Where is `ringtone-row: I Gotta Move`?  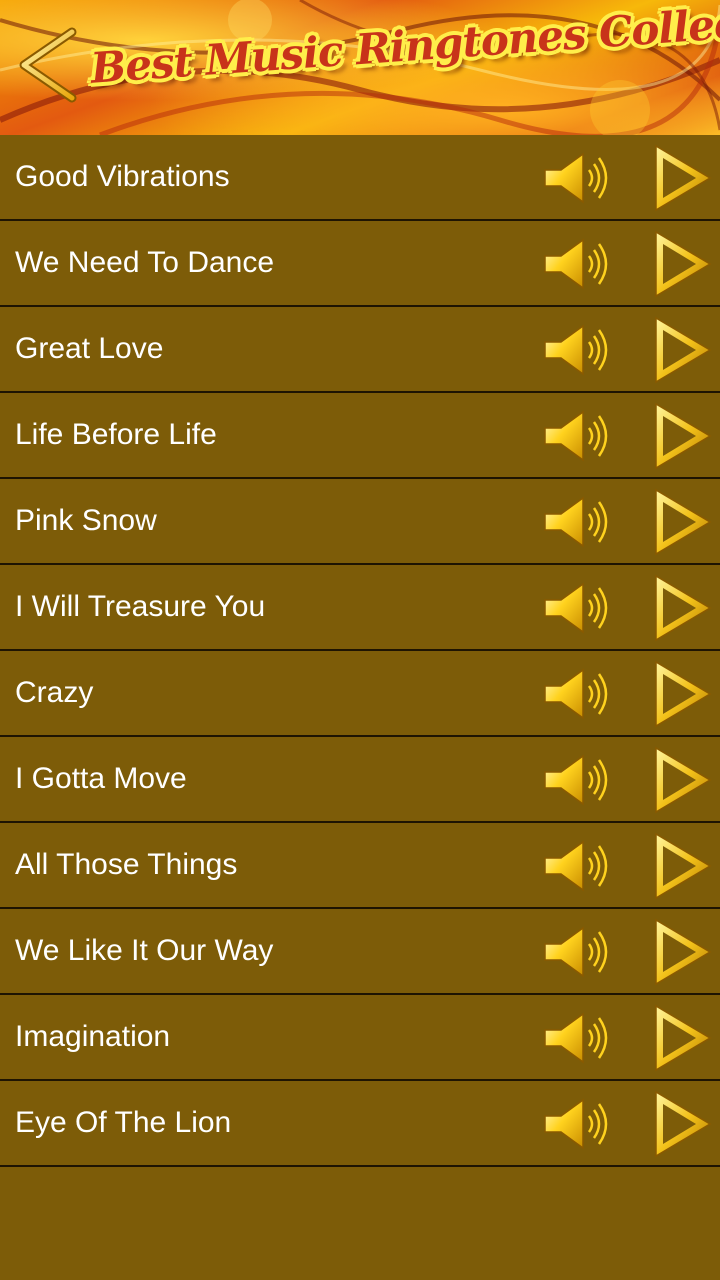 ringtone-row: I Gotta Move is located at coordinates (360, 780).